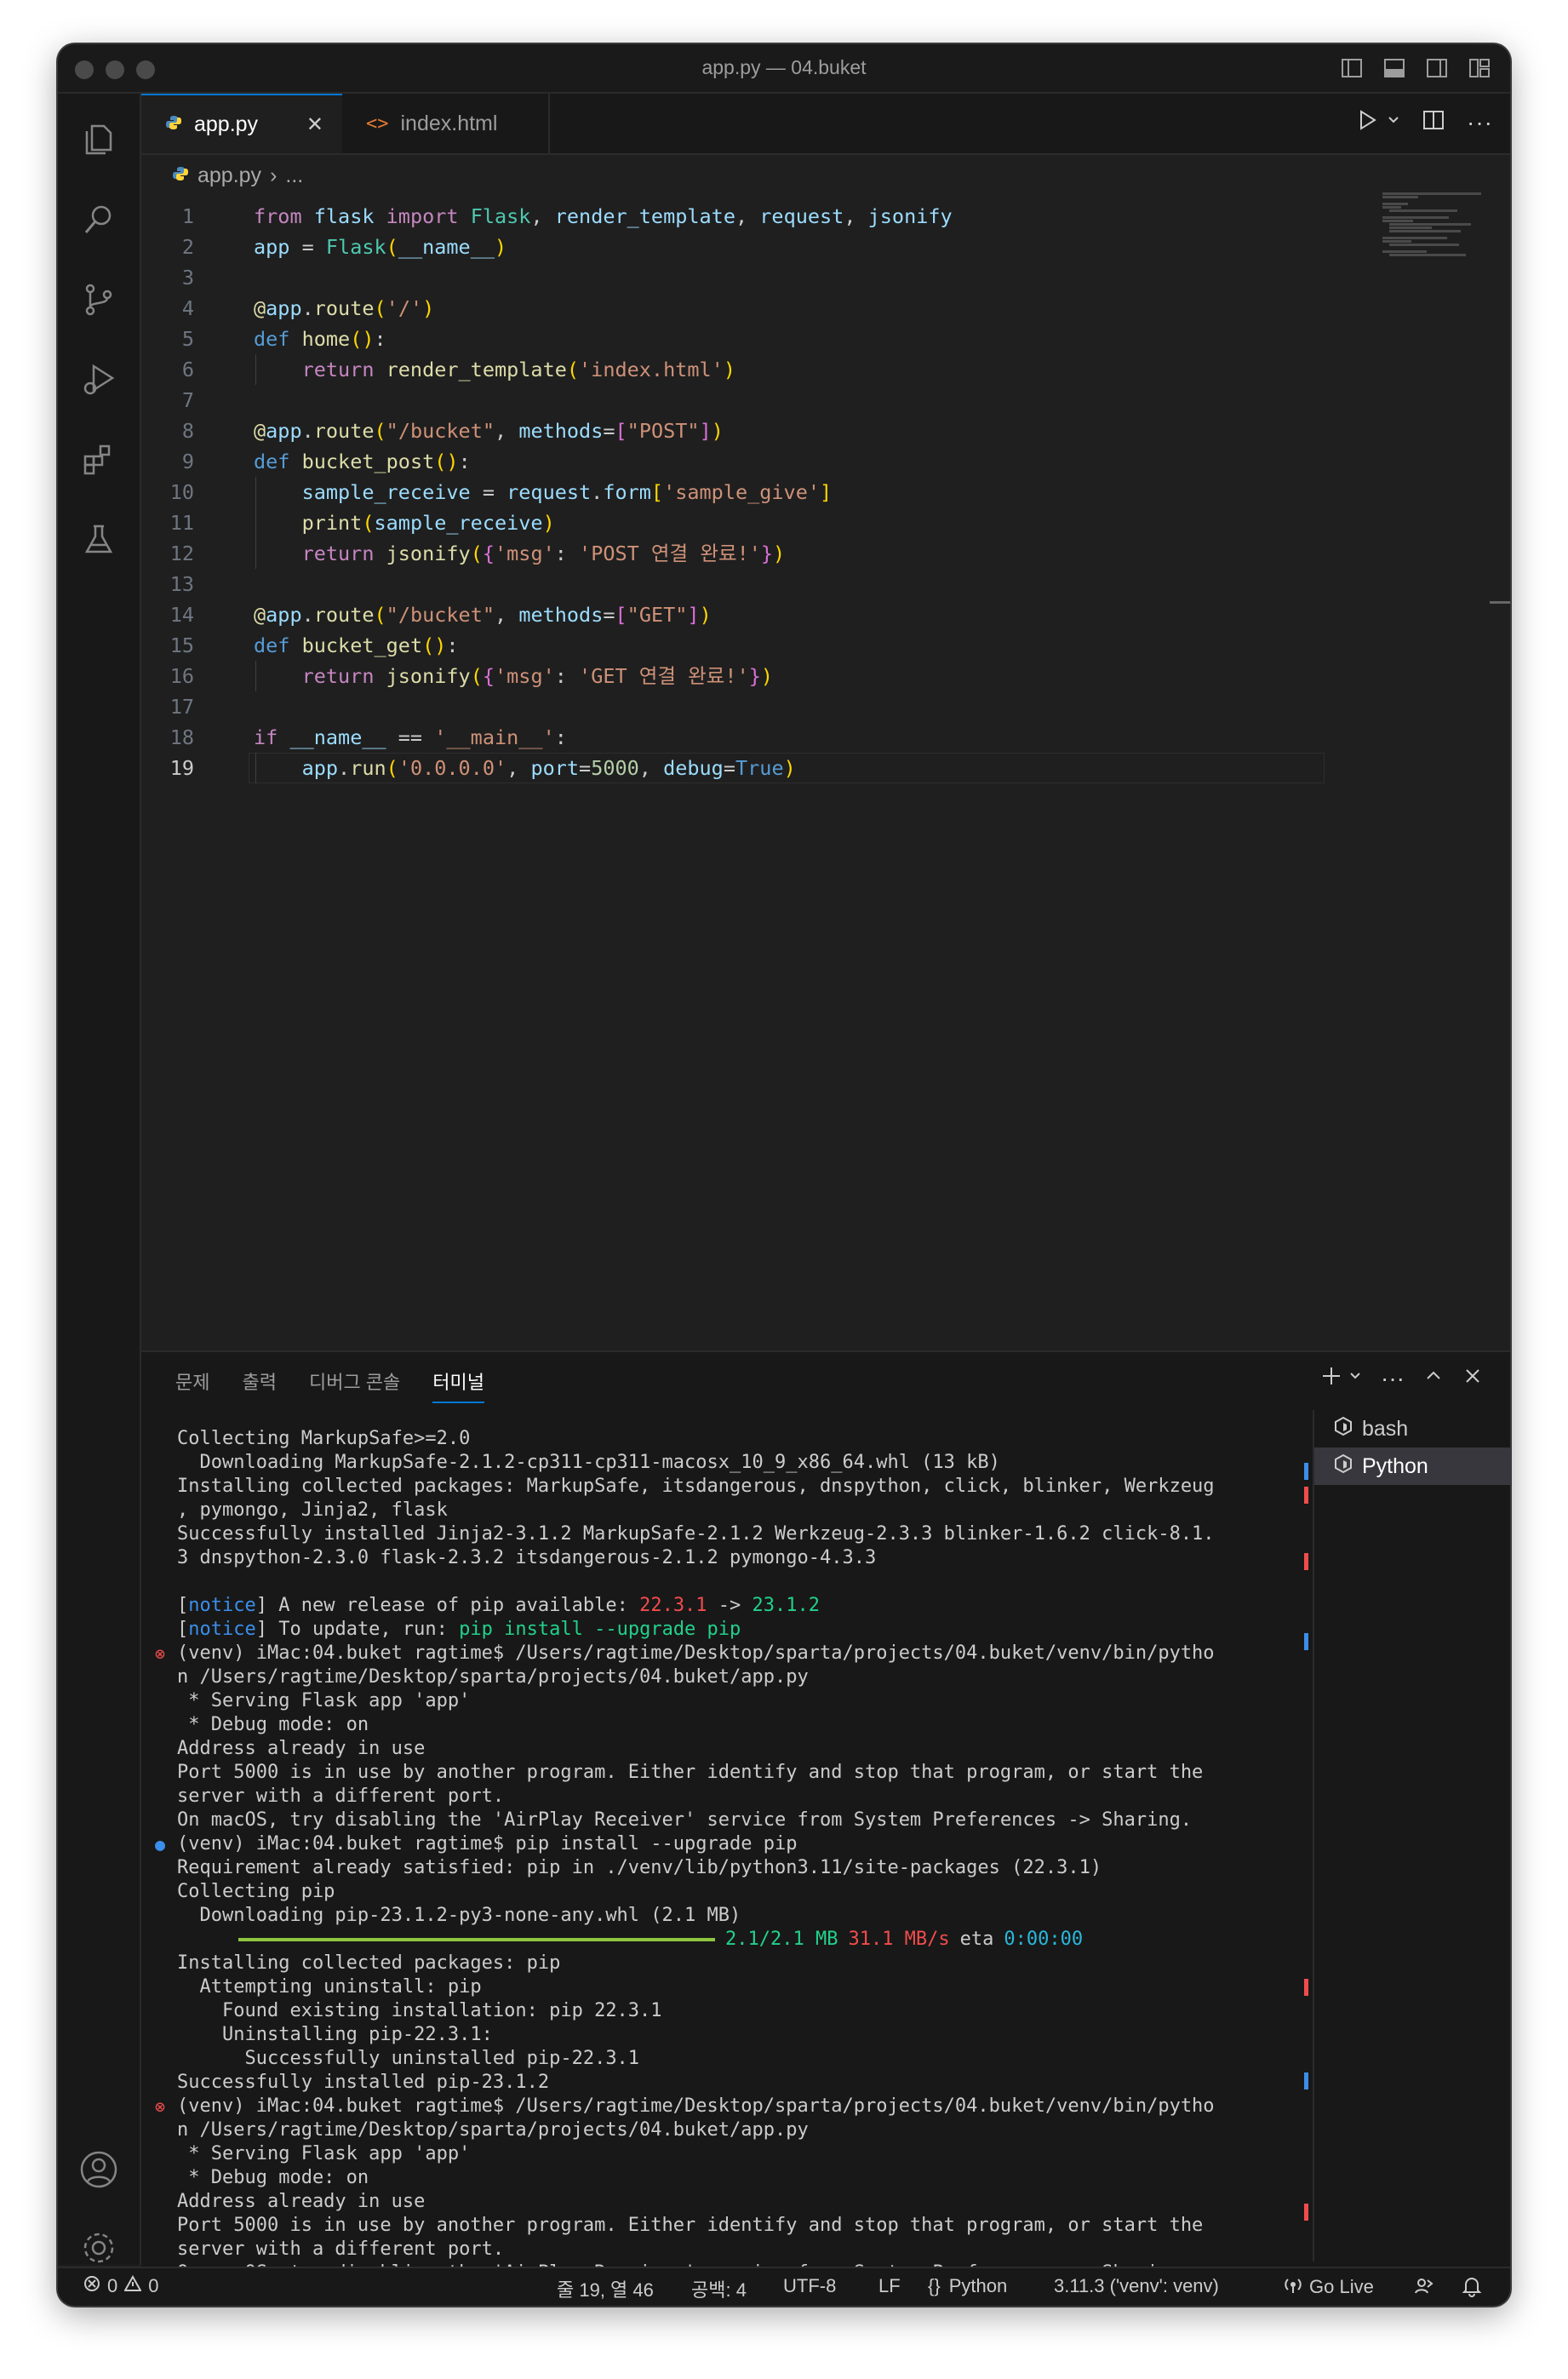  What do you see at coordinates (743, 1701) in the screenshot?
I see `terminal-line: * Serving Flask app 'app'` at bounding box center [743, 1701].